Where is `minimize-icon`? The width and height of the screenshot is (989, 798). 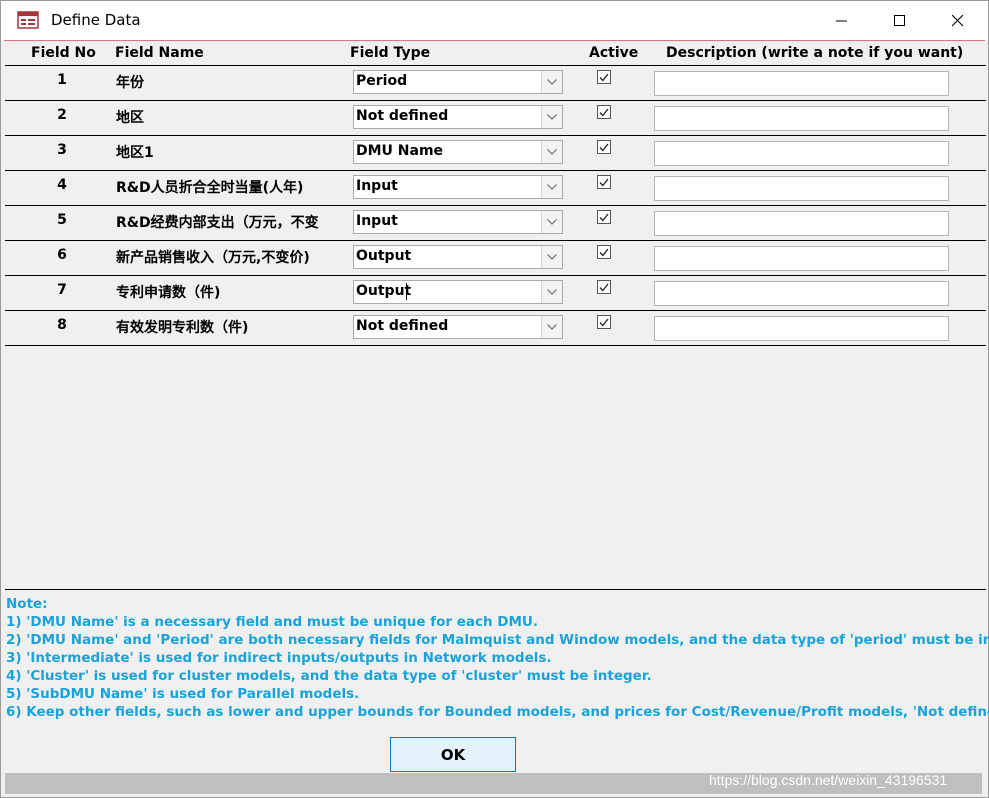 minimize-icon is located at coordinates (841, 20).